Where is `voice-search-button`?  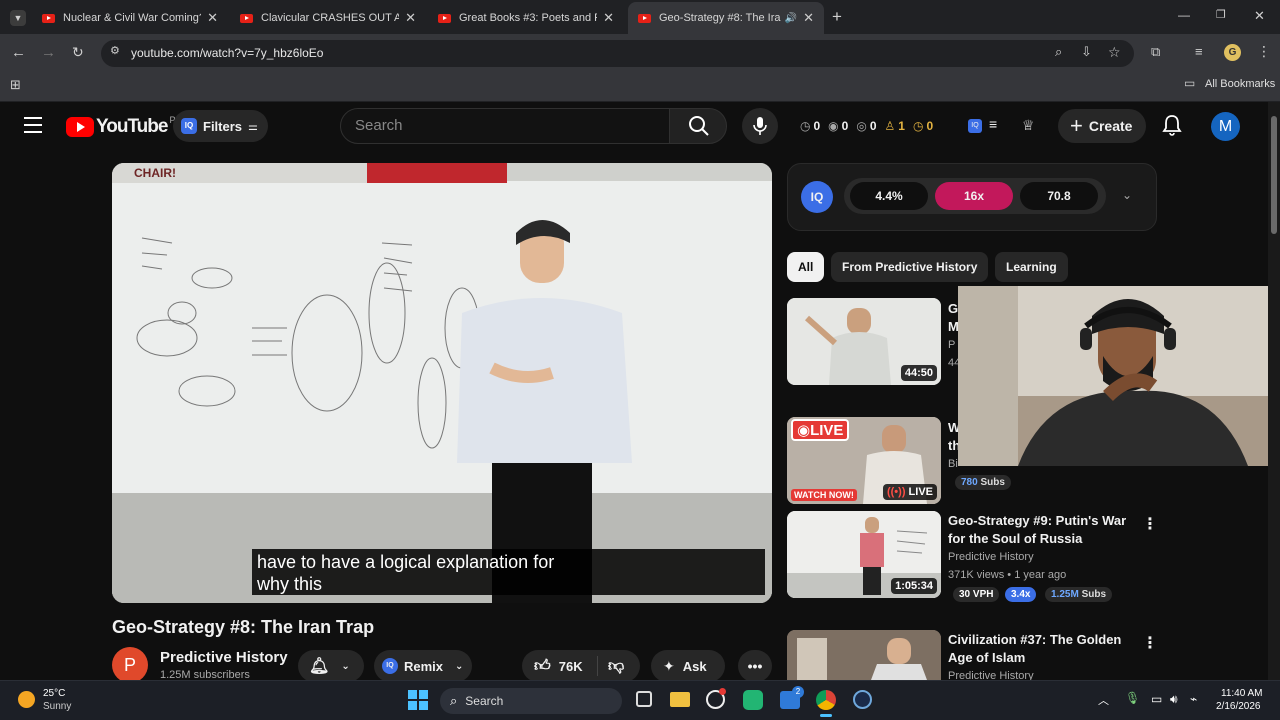 voice-search-button is located at coordinates (760, 126).